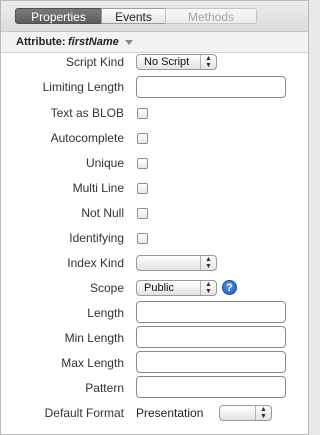  What do you see at coordinates (170, 413) in the screenshot?
I see `default-format-text: Presentation` at bounding box center [170, 413].